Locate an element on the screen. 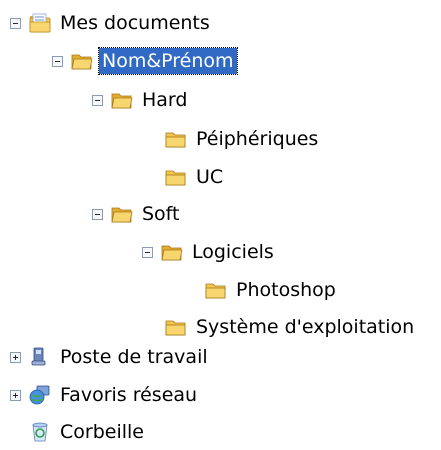 This screenshot has width=441, height=450. tree-item-os: Système d'exploitation is located at coordinates (291, 327).